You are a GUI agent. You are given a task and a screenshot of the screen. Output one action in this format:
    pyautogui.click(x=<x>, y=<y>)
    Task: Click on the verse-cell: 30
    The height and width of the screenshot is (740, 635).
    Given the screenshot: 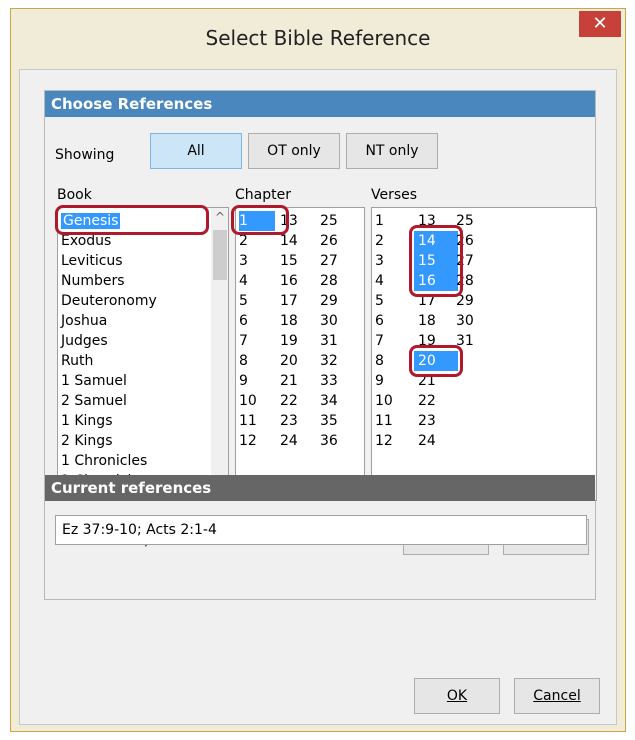 What is the action you would take?
    pyautogui.click(x=468, y=321)
    